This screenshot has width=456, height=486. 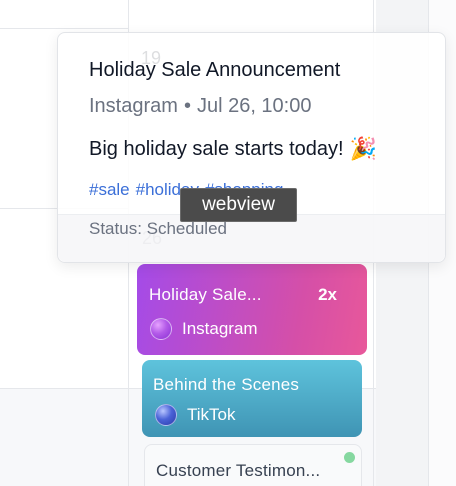 What do you see at coordinates (252, 398) in the screenshot?
I see `event-card-behind-the-scenes: Behind the Scenes TikTok` at bounding box center [252, 398].